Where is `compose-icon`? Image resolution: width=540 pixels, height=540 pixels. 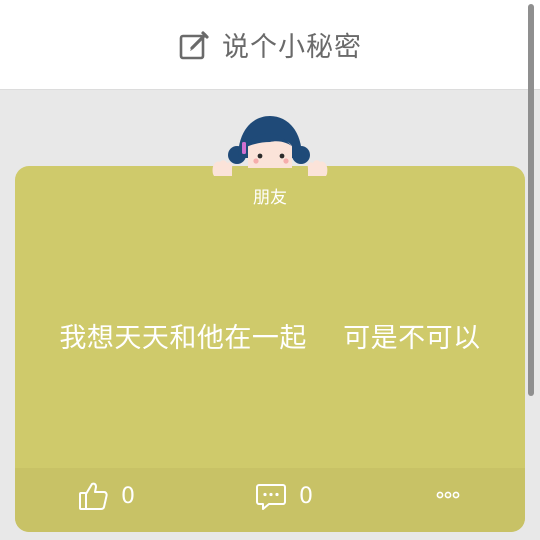
compose-icon is located at coordinates (194, 45).